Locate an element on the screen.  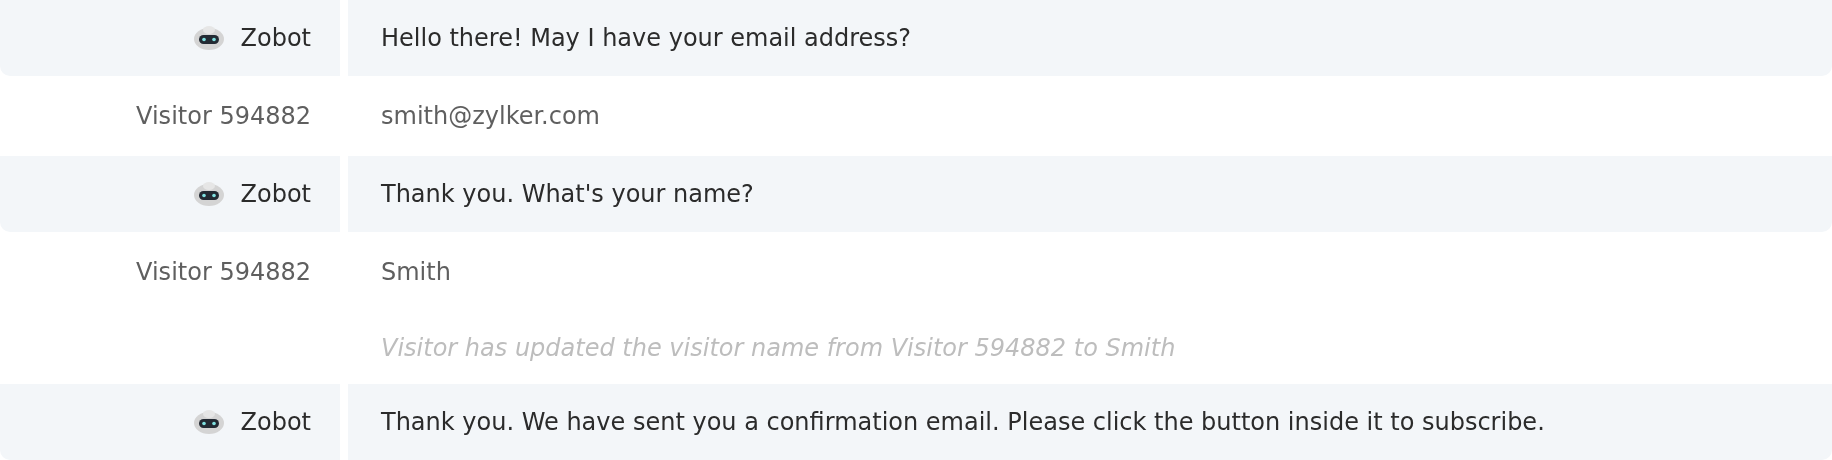
system-note: Visitor has updated the visitor name from Visitor 594882 to Smith is located at coordinates (778, 348).